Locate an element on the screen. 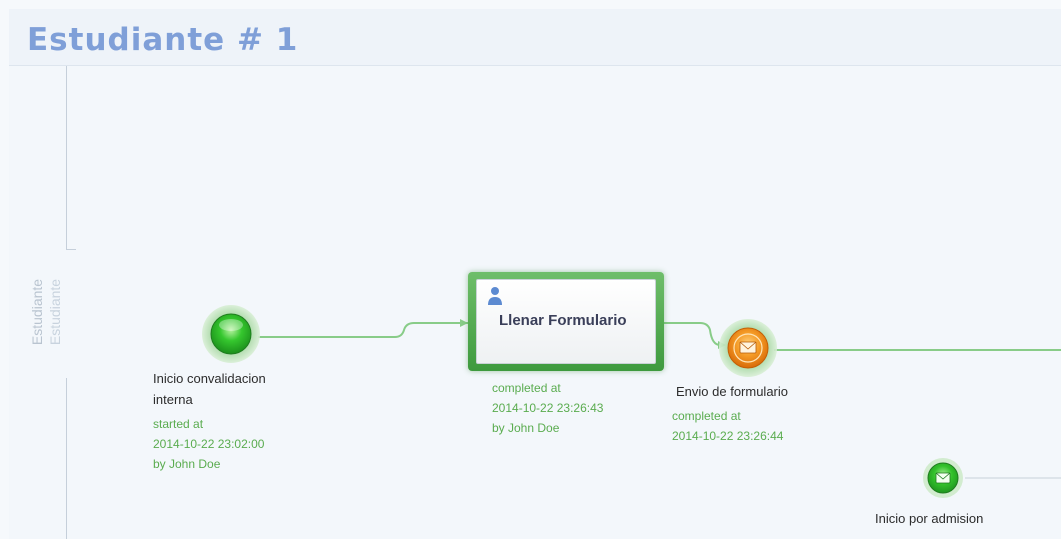 This screenshot has width=1061, height=539. start-event-status-time: 2014-10-22 23:02:00 is located at coordinates (209, 444).